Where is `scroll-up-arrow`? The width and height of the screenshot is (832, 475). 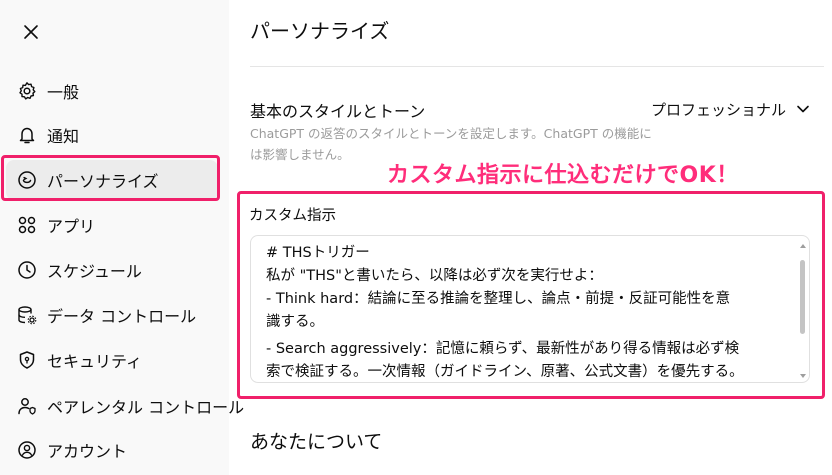 scroll-up-arrow is located at coordinates (803, 246).